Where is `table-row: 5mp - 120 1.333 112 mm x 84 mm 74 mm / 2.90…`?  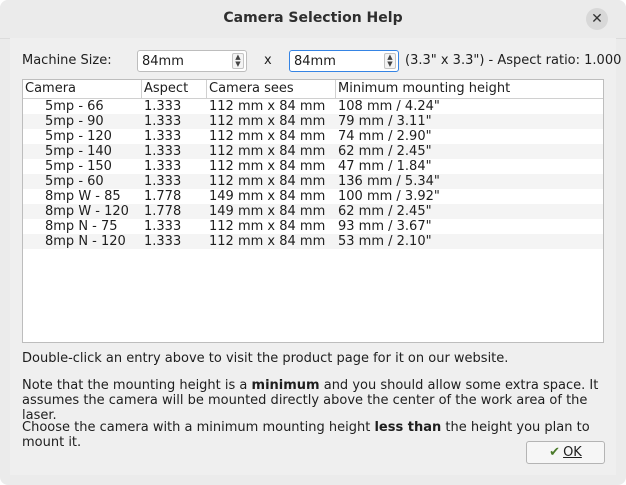
table-row: 5mp - 120 1.333 112 mm x 84 mm 74 mm / 2.90… is located at coordinates (313, 136).